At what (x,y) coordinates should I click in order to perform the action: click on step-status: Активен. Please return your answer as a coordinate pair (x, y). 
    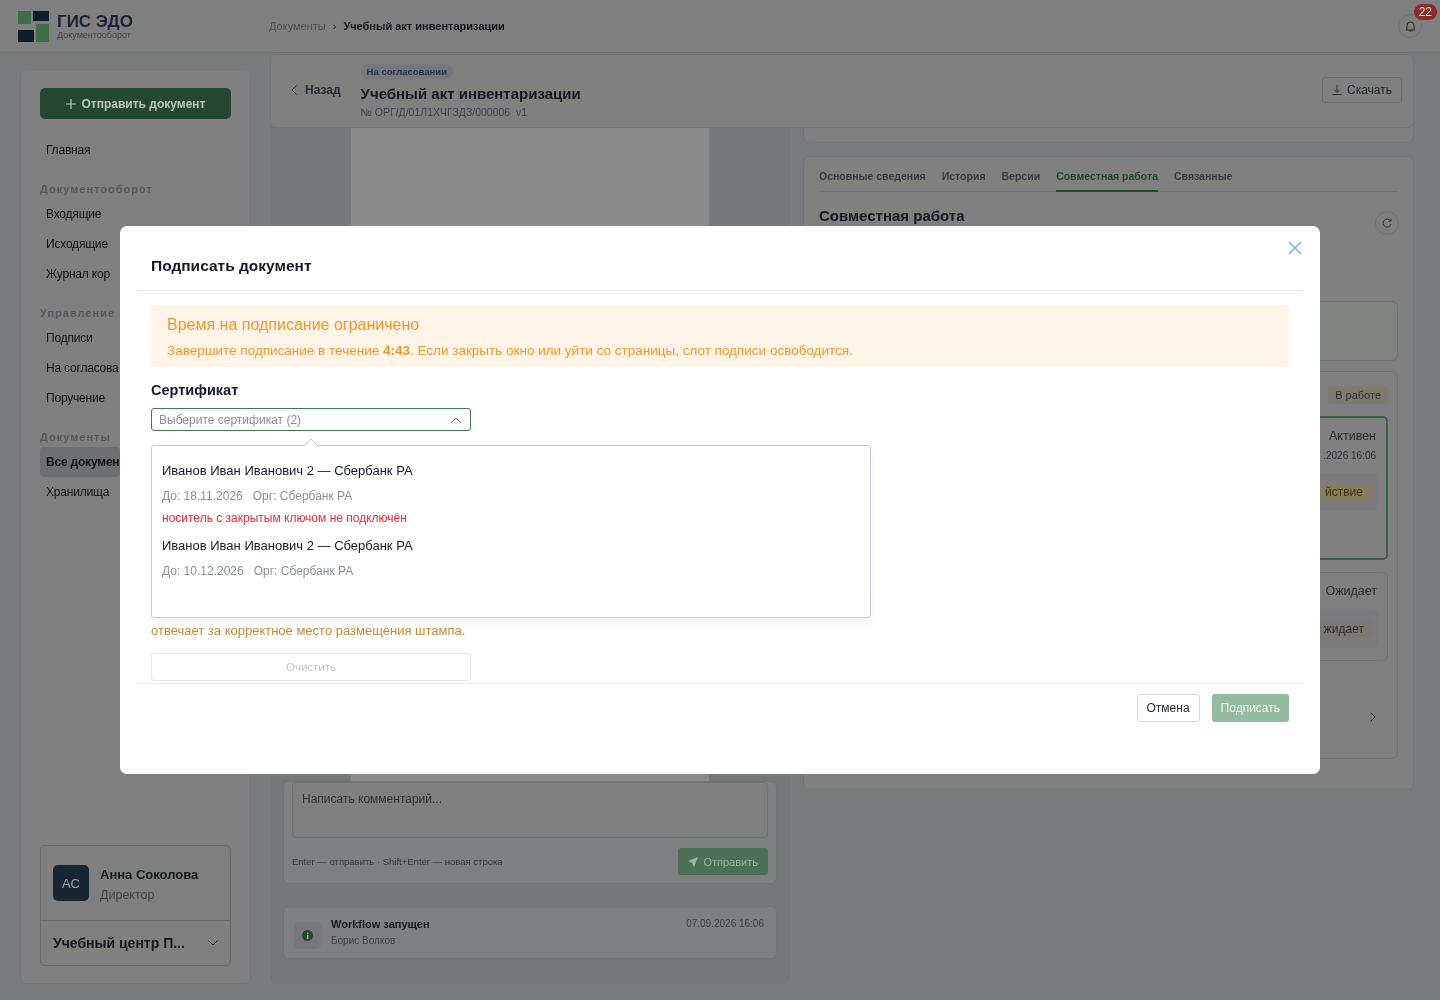
    Looking at the image, I should click on (1353, 436).